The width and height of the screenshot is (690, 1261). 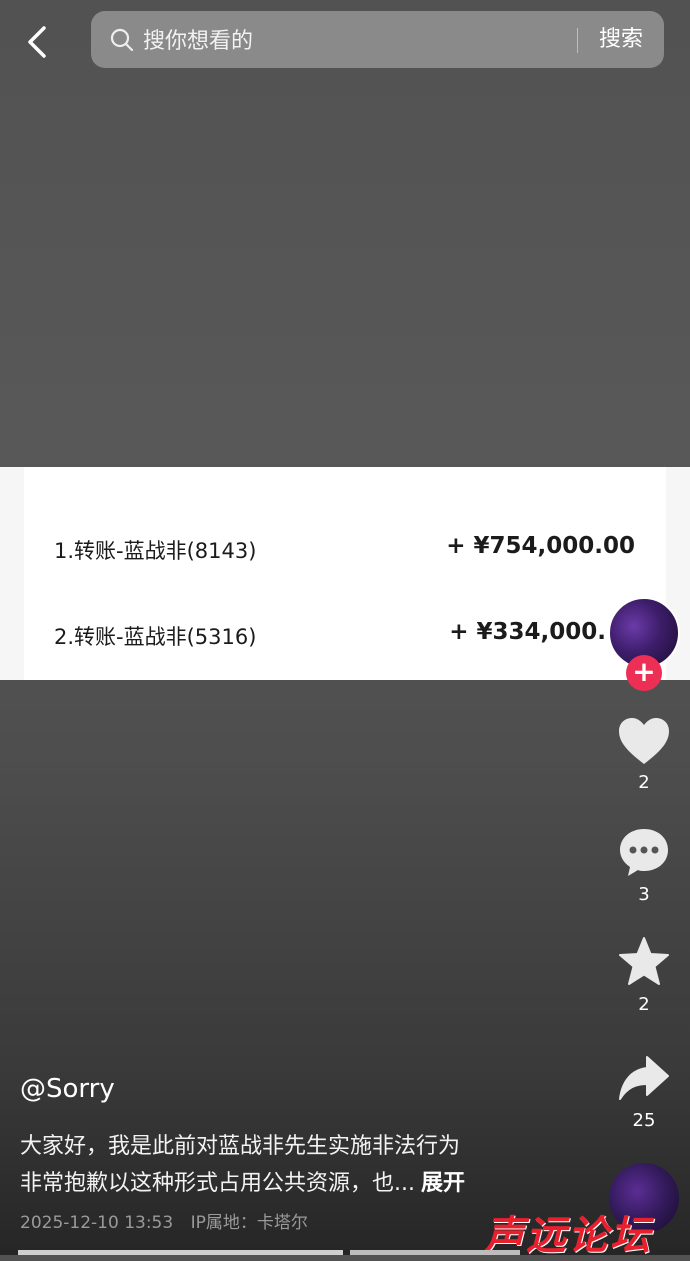 What do you see at coordinates (443, 1183) in the screenshot?
I see `expand-button: 展开` at bounding box center [443, 1183].